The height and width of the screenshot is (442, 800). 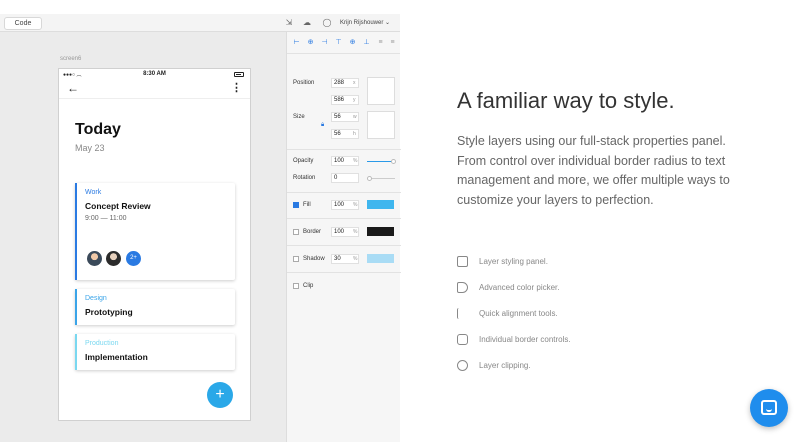 I want to click on card-tag: Production, so click(x=102, y=343).